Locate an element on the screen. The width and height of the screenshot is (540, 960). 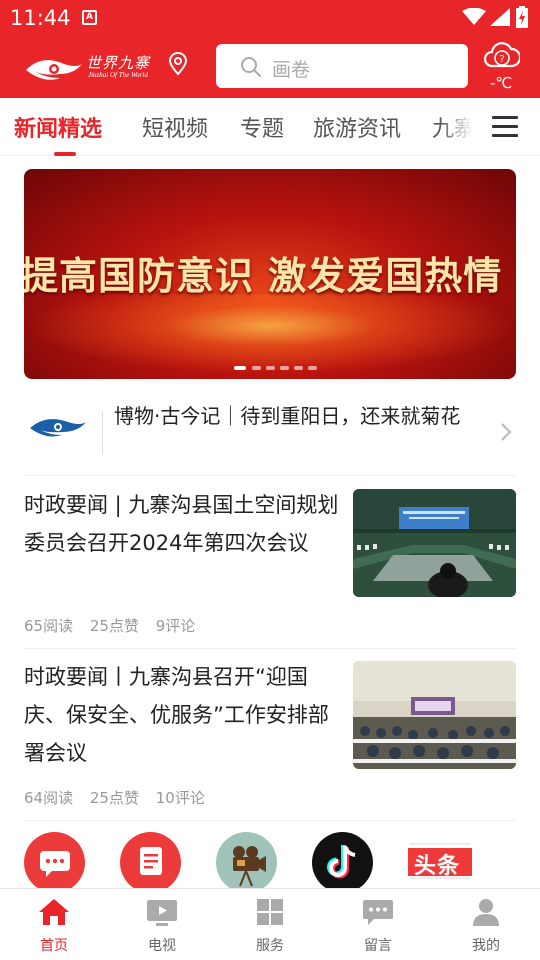
weather-cloud-icon: ? is located at coordinates (502, 55).